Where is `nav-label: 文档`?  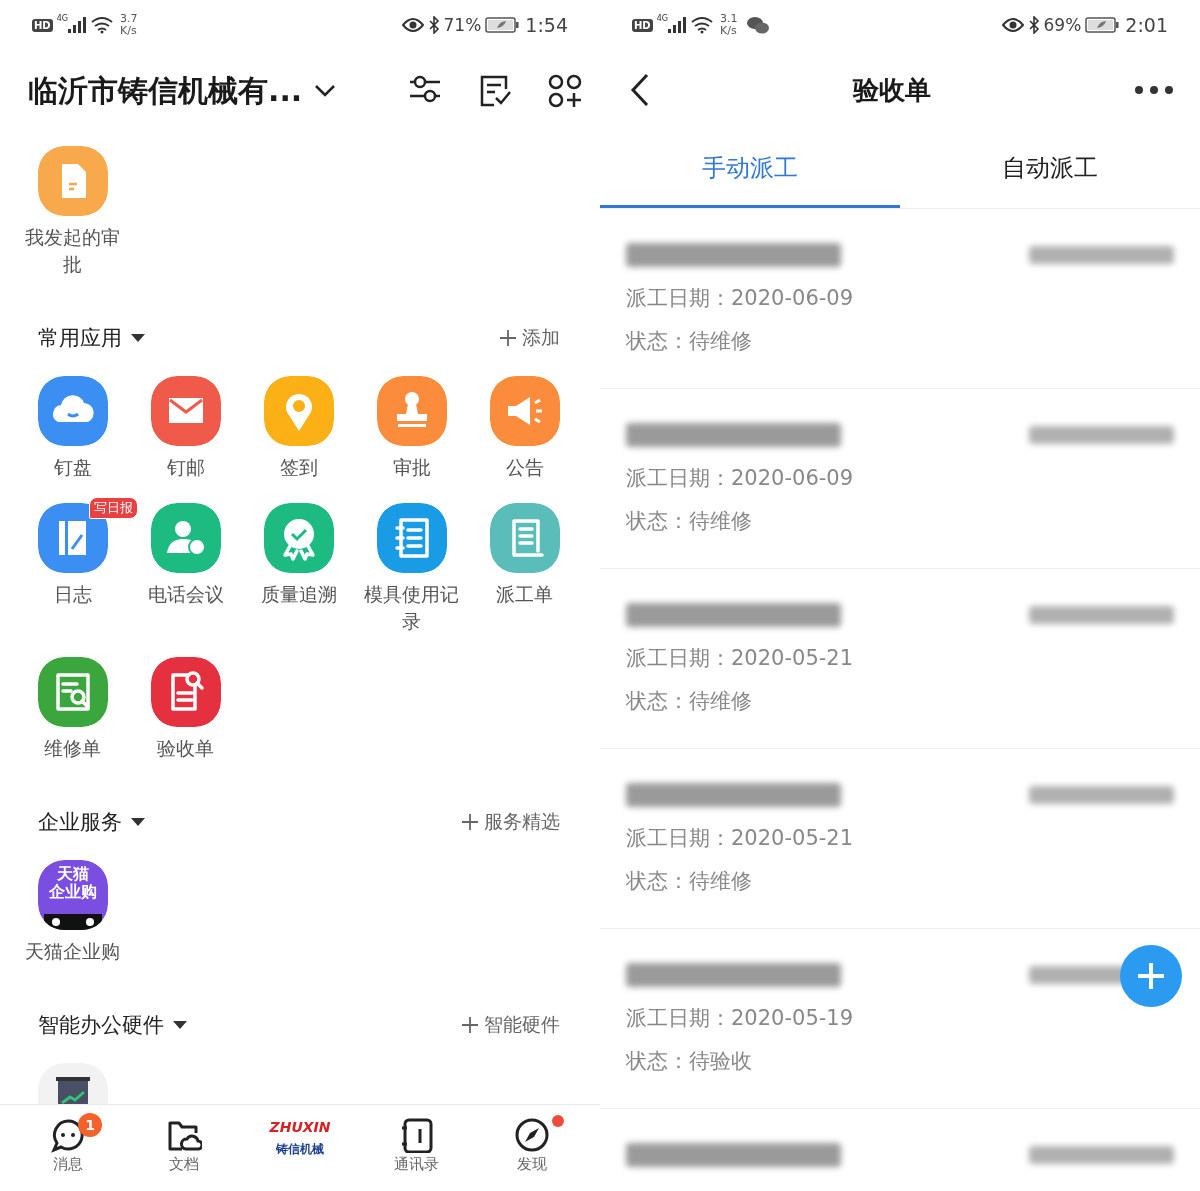 nav-label: 文档 is located at coordinates (184, 1164).